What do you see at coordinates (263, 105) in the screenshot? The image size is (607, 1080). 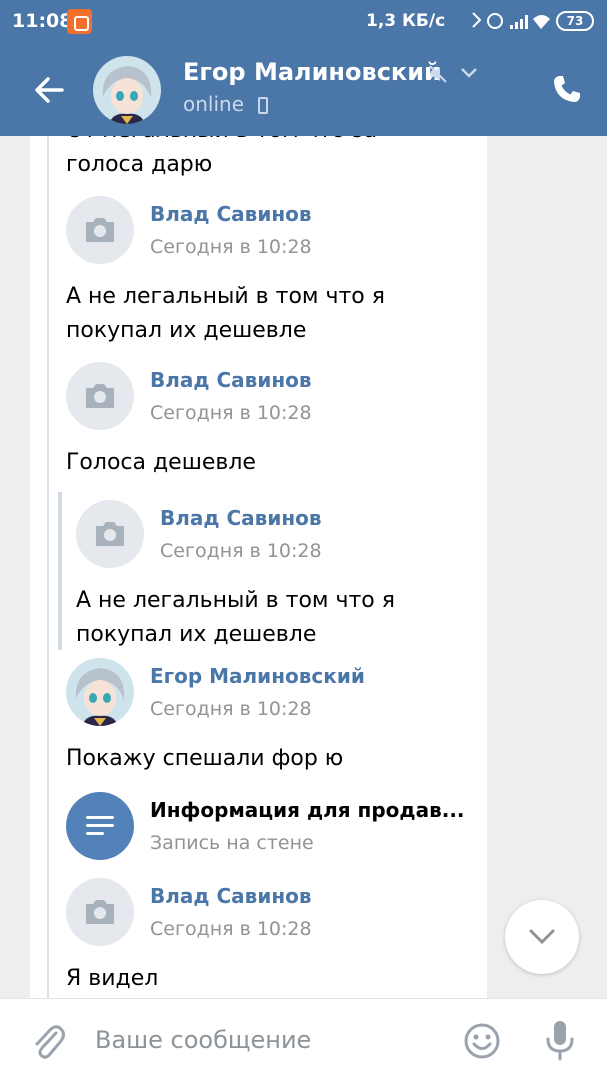 I see `mobile-device-icon` at bounding box center [263, 105].